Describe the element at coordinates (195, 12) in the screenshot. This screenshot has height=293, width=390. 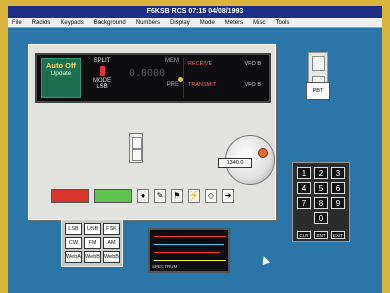
I see `window-title: F6KSB RCS 07:15 04/08/1993` at that location.